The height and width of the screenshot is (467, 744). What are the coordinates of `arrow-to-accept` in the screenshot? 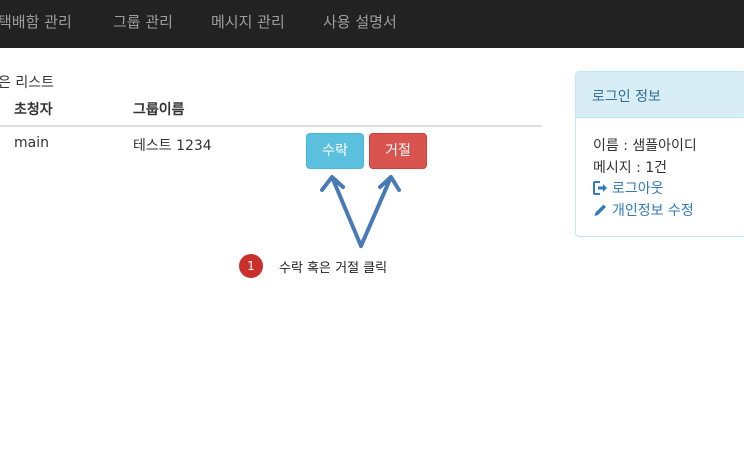 It's located at (341, 211).